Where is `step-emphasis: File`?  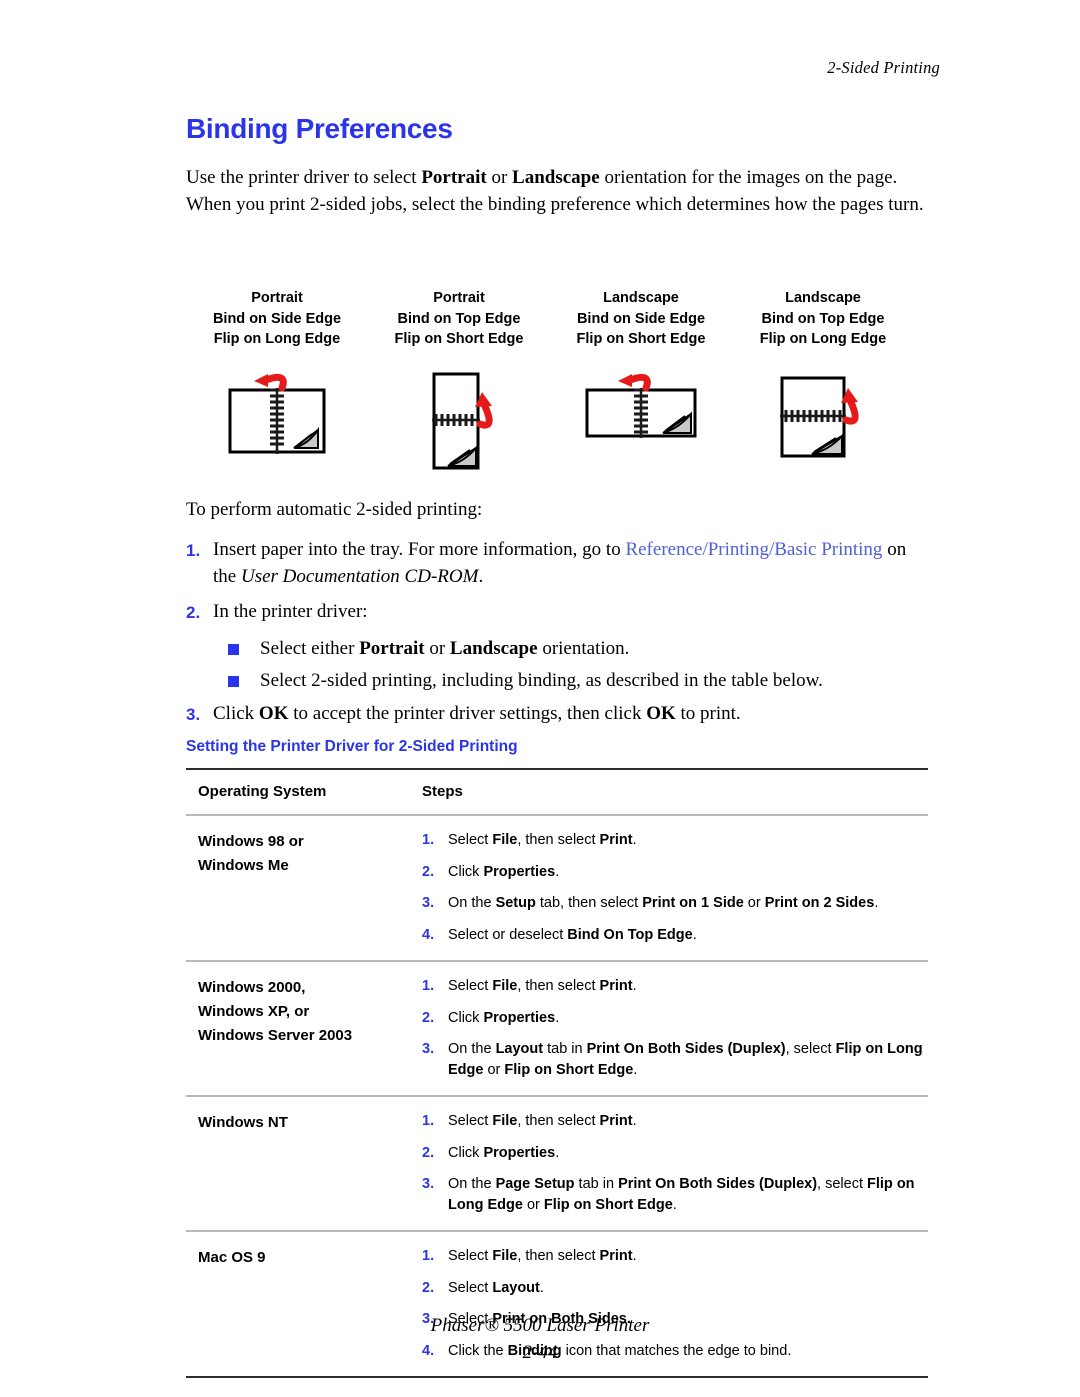 step-emphasis: File is located at coordinates (505, 1121).